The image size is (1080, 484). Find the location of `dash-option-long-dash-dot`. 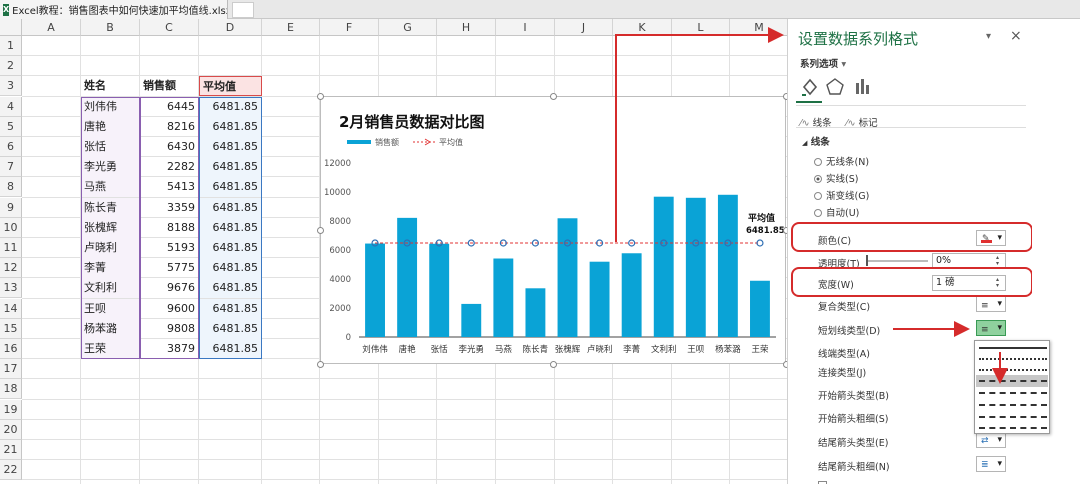

dash-option-long-dash-dot is located at coordinates (1013, 417).